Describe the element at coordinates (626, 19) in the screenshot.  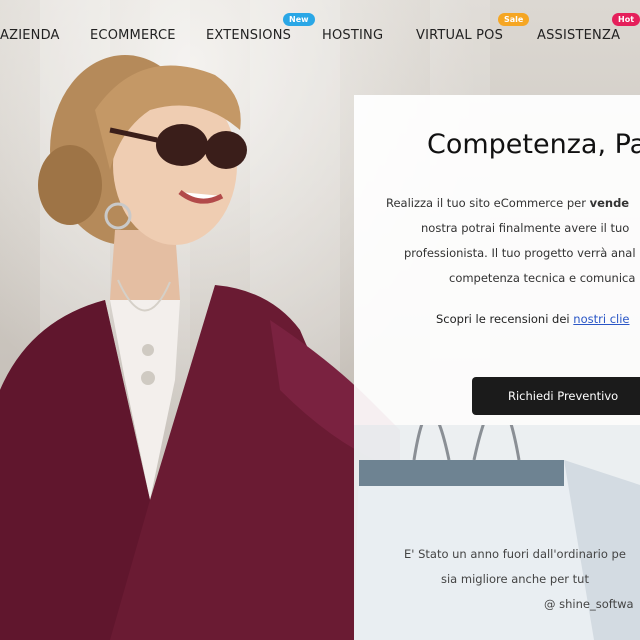
I see `hot-badge: Hot` at that location.